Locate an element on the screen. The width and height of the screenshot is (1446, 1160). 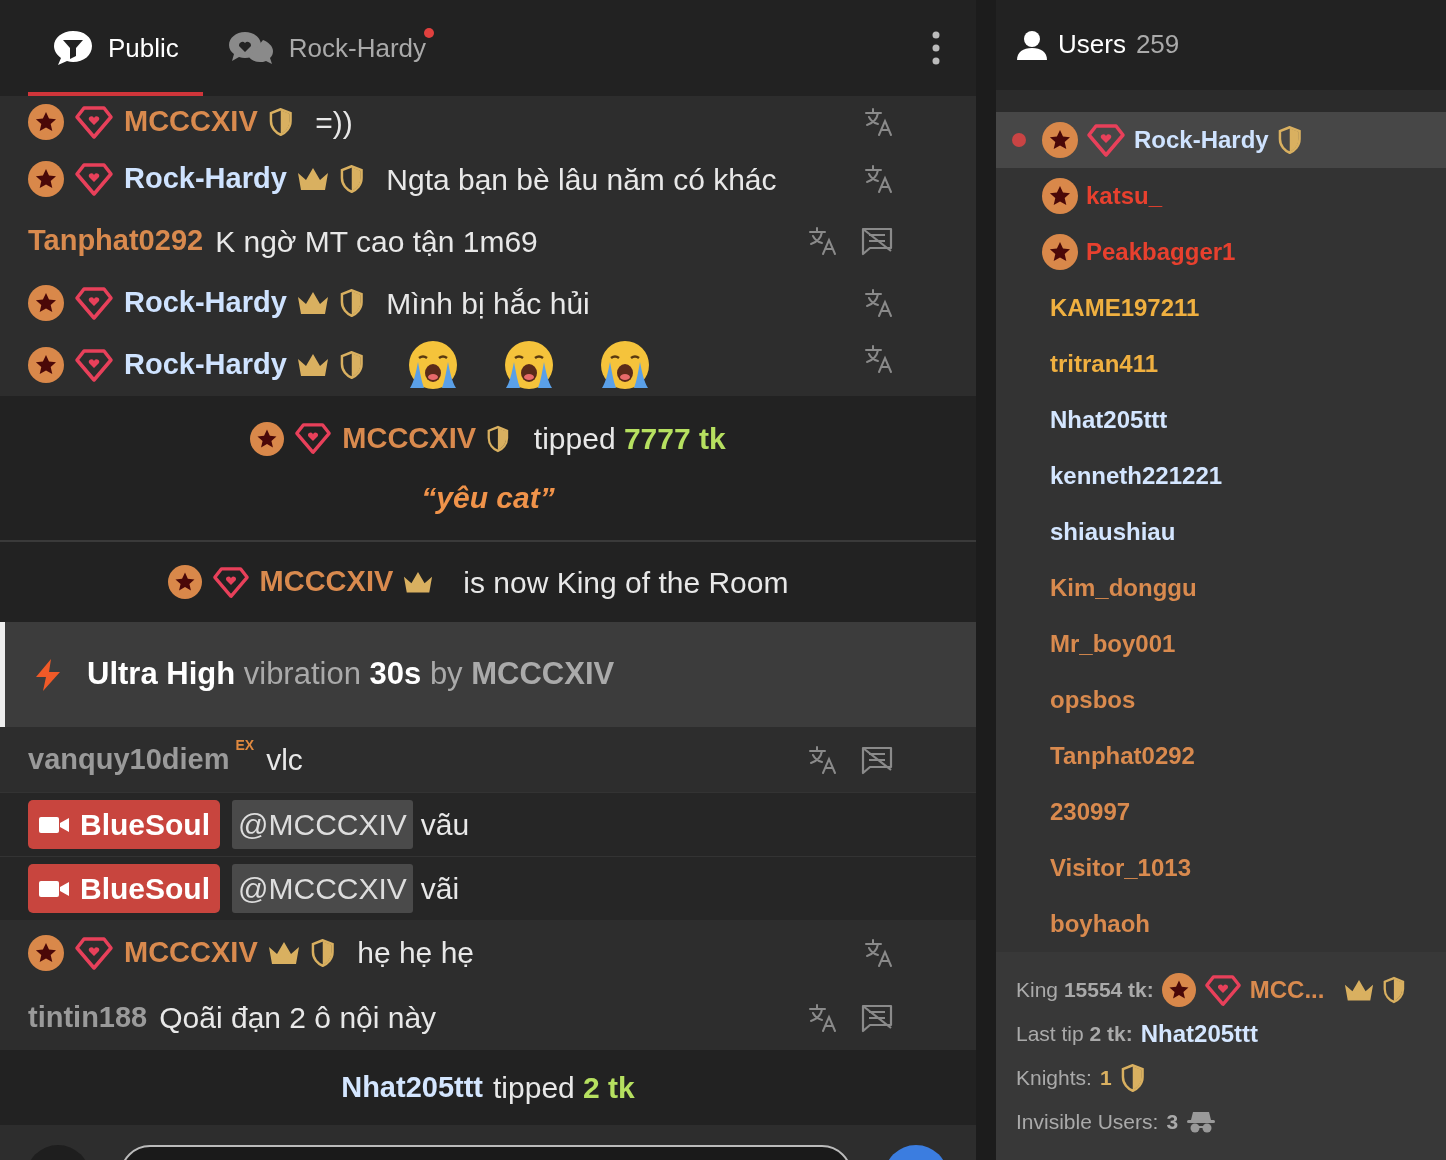
user-name: Mr_boy001 is located at coordinates (1113, 644).